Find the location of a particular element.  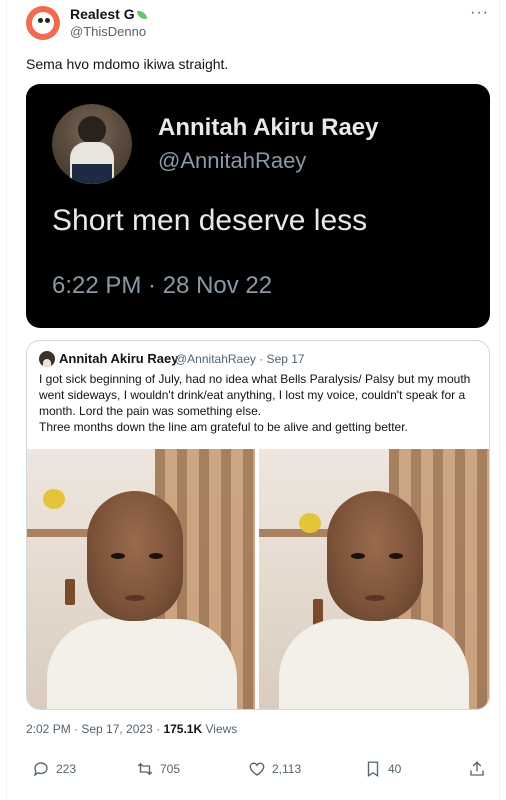

leaf-emoji-icon is located at coordinates (141, 15).